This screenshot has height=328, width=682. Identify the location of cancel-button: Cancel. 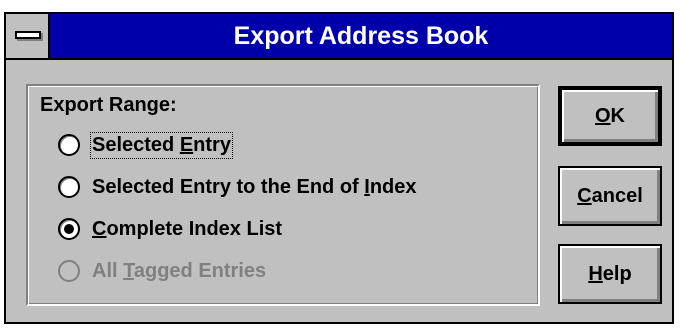
(610, 196).